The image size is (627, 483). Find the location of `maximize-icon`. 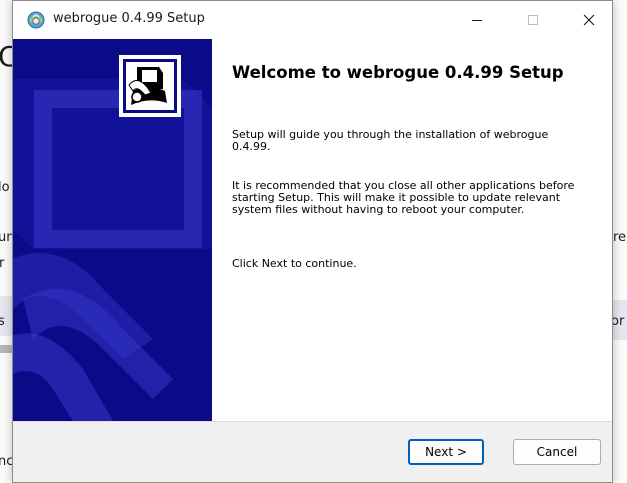

maximize-icon is located at coordinates (533, 20).